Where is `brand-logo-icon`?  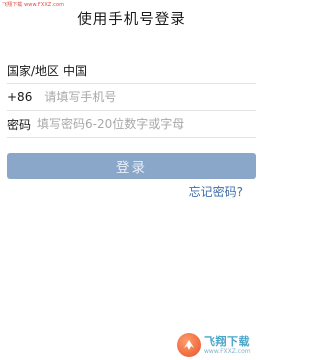
brand-logo-icon is located at coordinates (189, 345).